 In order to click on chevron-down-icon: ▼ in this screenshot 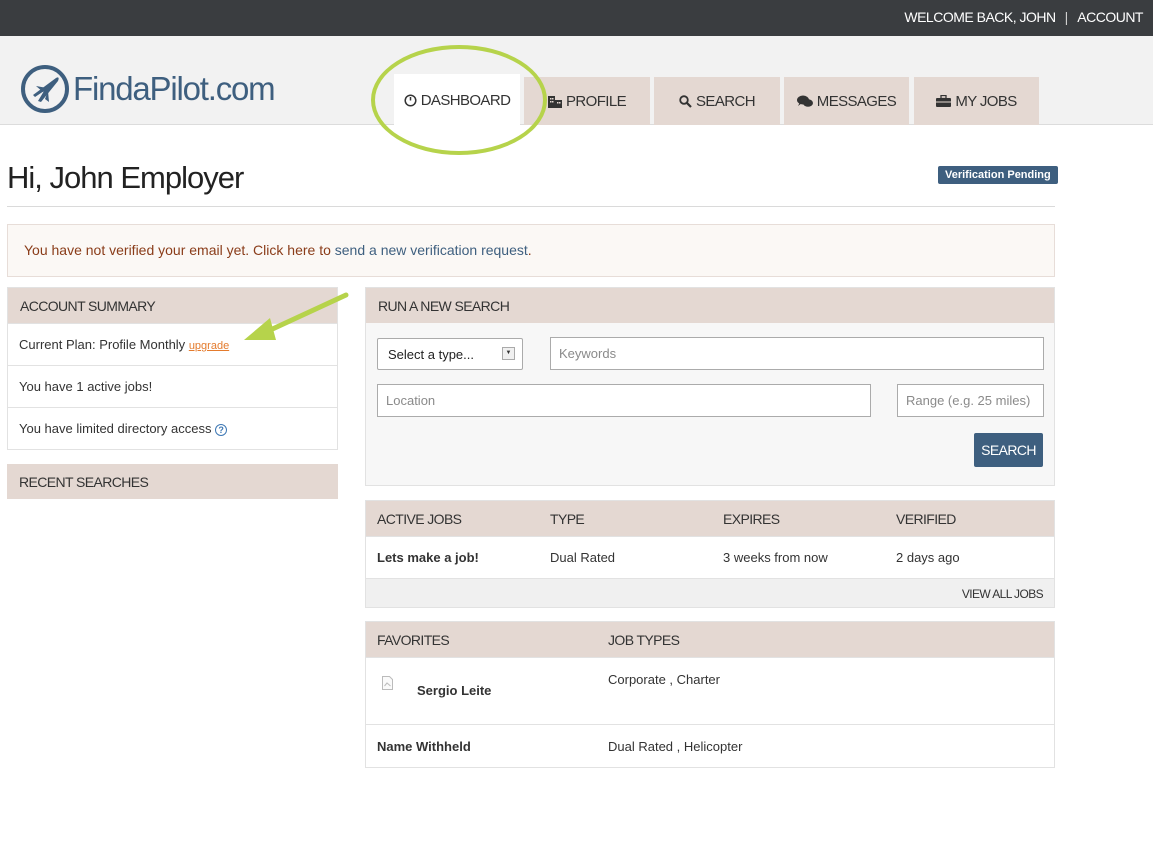, I will do `click(508, 353)`.